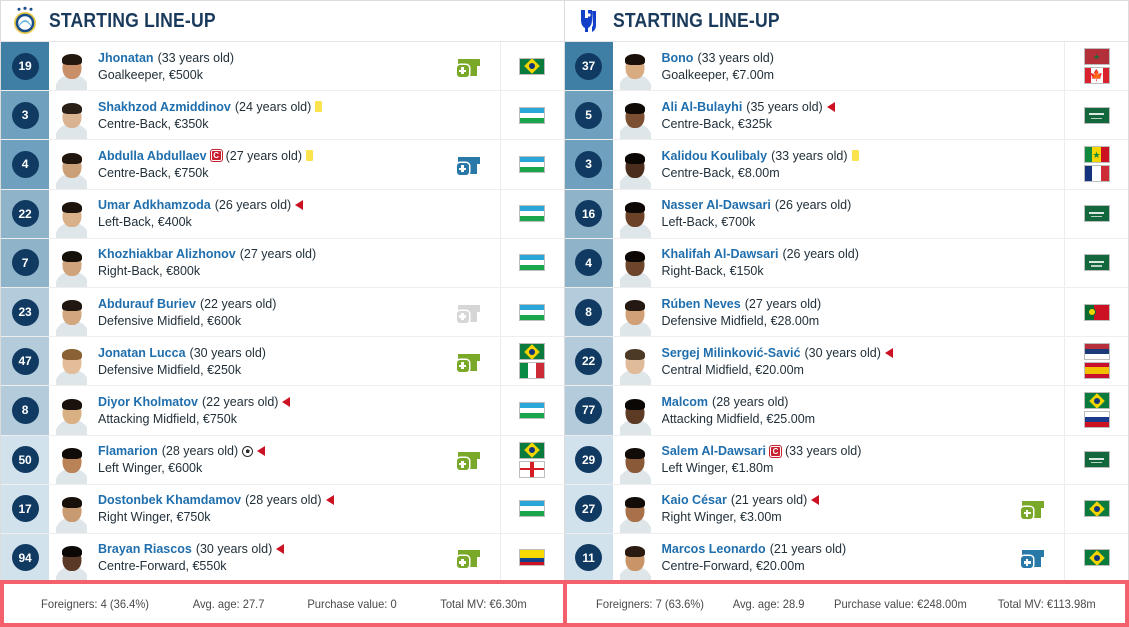 The height and width of the screenshot is (627, 1129). I want to click on club-crest-pakhtakor, so click(25, 21).